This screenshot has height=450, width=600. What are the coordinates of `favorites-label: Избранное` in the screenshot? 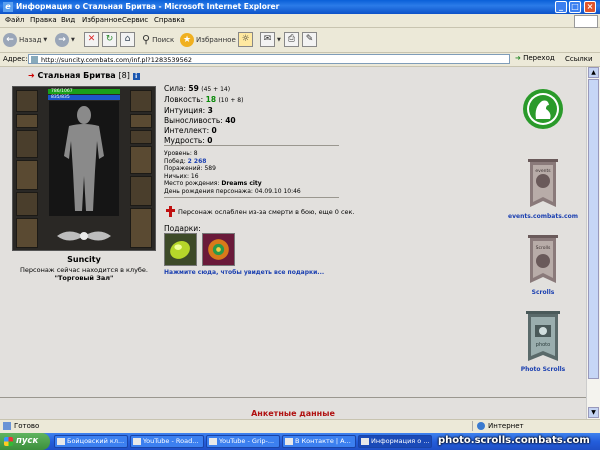 It's located at (216, 39).